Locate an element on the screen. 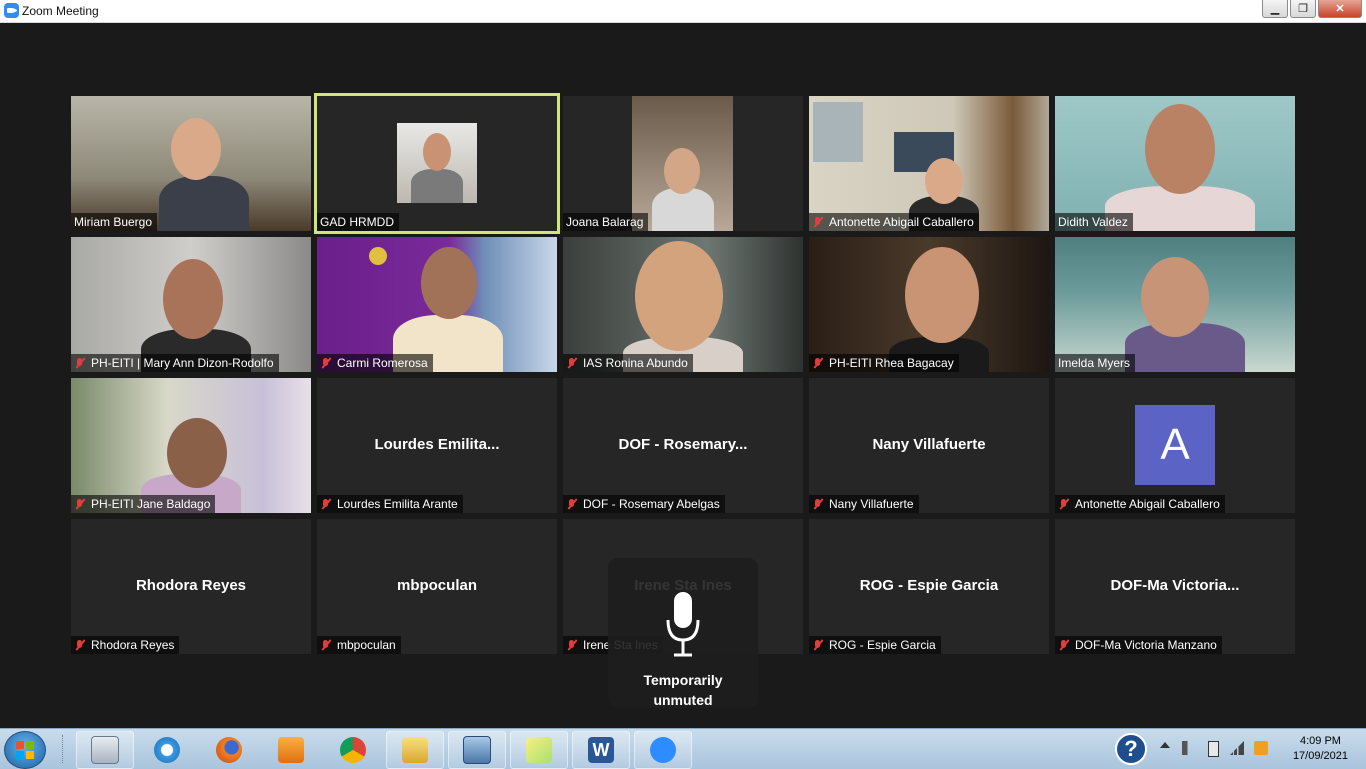 This screenshot has height=769, width=1366. close-button: ✕ is located at coordinates (1340, 9).